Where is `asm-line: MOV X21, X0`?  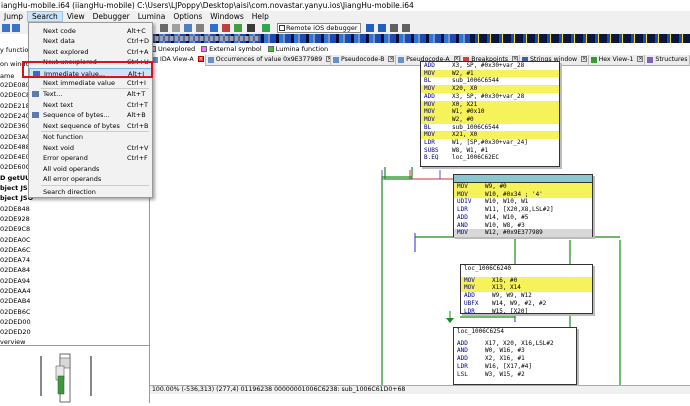 asm-line: MOV X21, X0 is located at coordinates (490, 135).